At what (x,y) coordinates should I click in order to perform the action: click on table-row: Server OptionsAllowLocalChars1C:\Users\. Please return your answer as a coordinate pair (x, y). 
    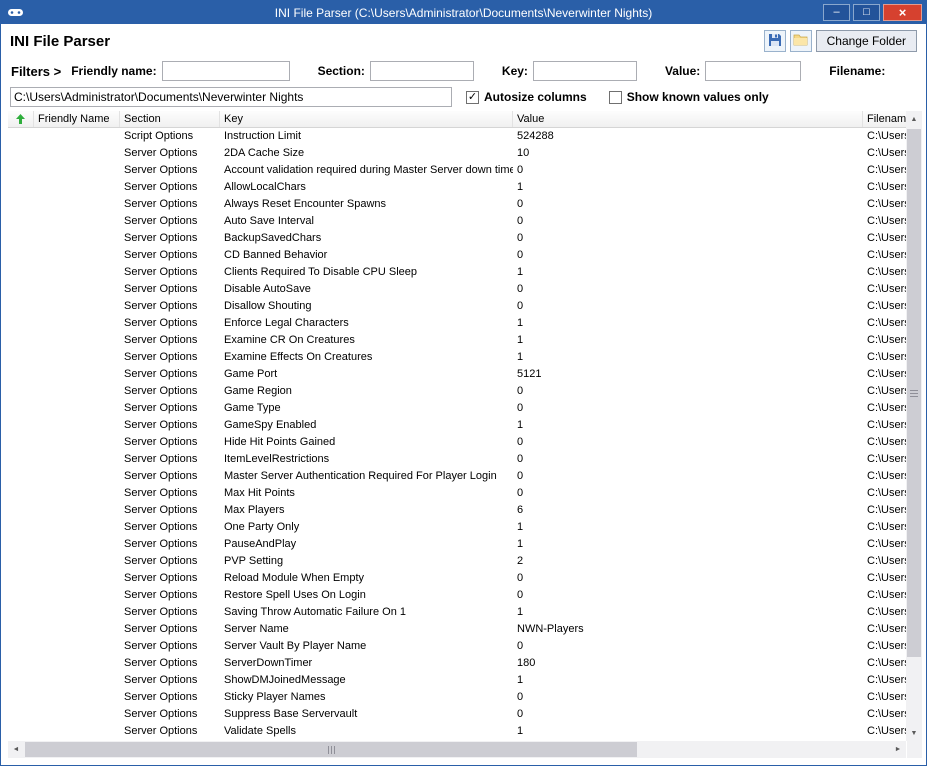
    Looking at the image, I should click on (457, 187).